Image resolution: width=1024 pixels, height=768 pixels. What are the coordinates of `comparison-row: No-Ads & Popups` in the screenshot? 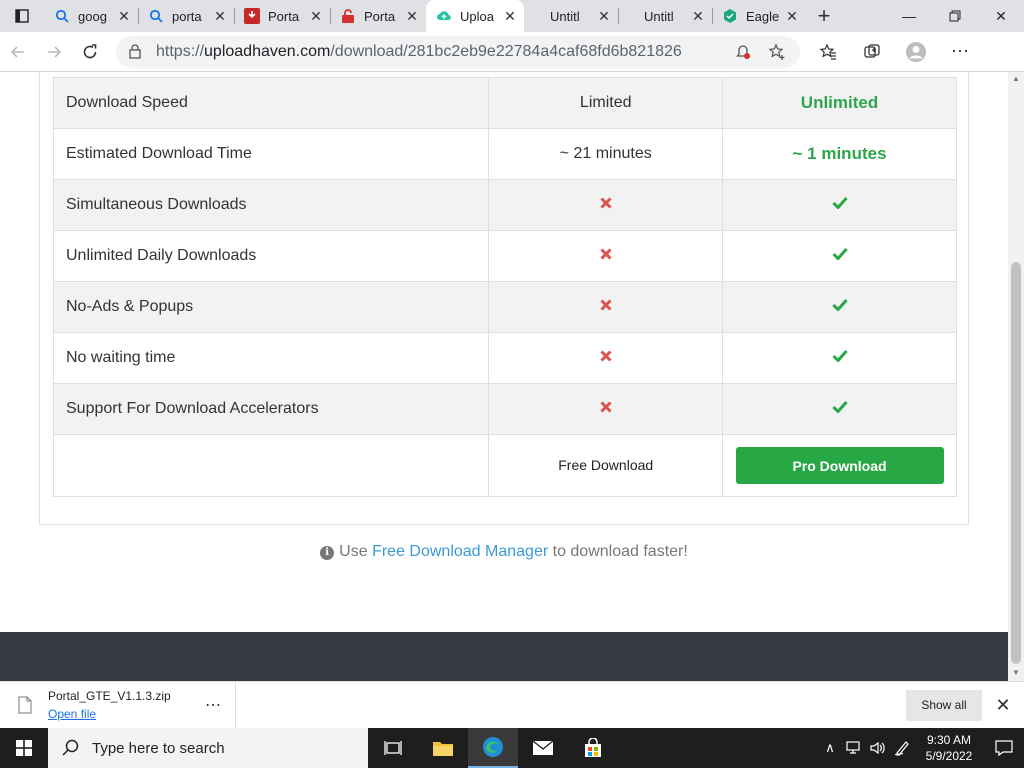 It's located at (504, 307).